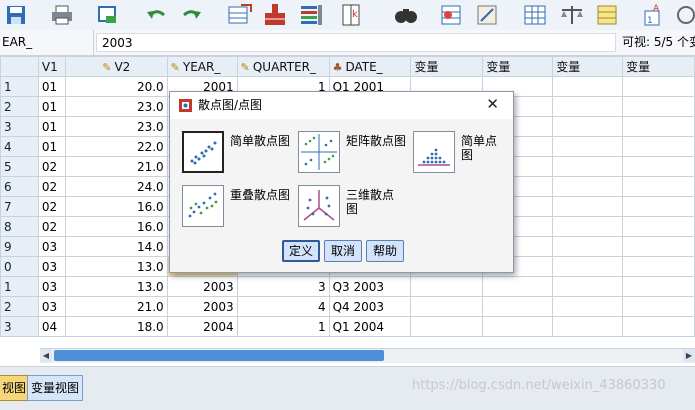  I want to click on cell-v1: 04, so click(51, 326).